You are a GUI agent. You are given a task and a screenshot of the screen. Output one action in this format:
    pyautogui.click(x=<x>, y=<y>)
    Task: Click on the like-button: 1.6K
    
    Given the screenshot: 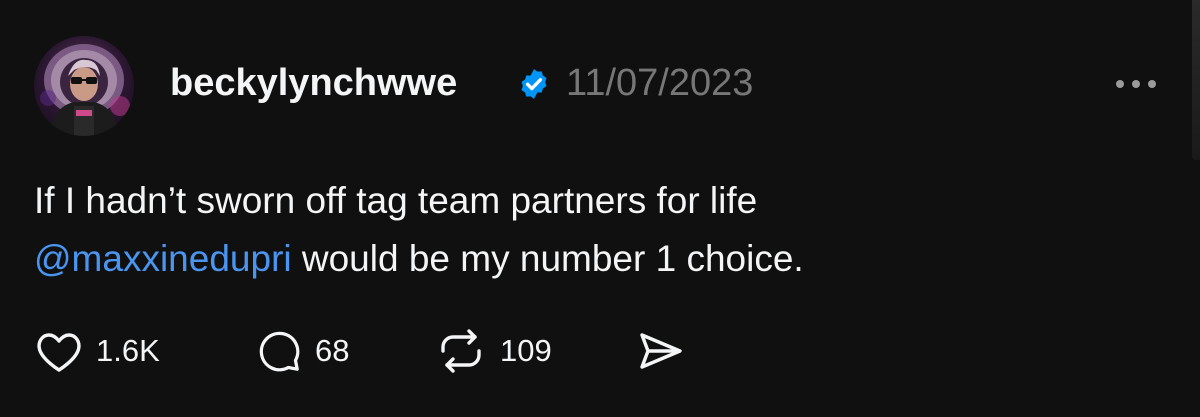 What is the action you would take?
    pyautogui.click(x=97, y=351)
    